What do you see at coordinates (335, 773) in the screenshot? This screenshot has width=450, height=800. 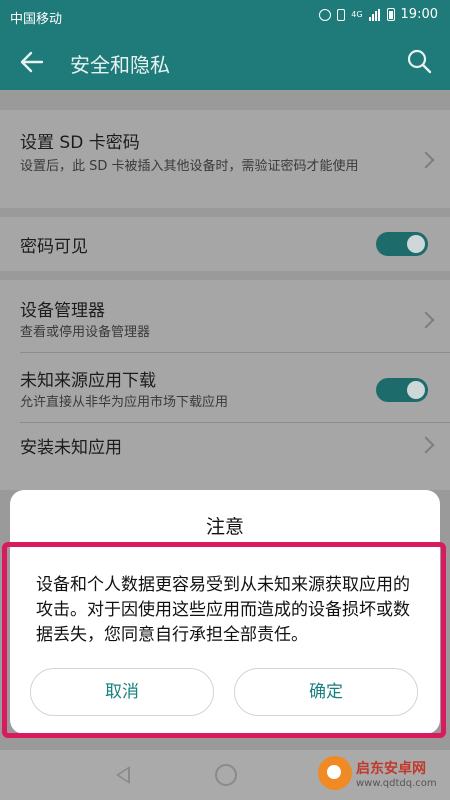 I see `watermark-logo-icon` at bounding box center [335, 773].